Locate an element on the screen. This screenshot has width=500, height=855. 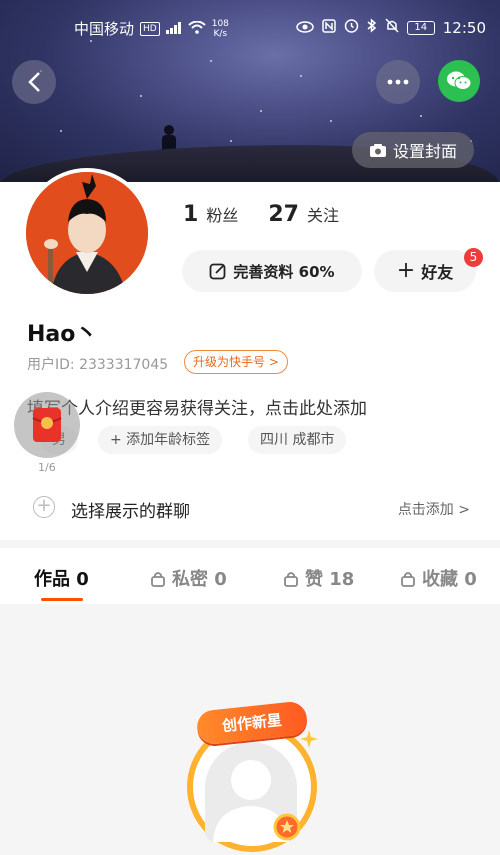
wechat-share-button is located at coordinates (459, 81).